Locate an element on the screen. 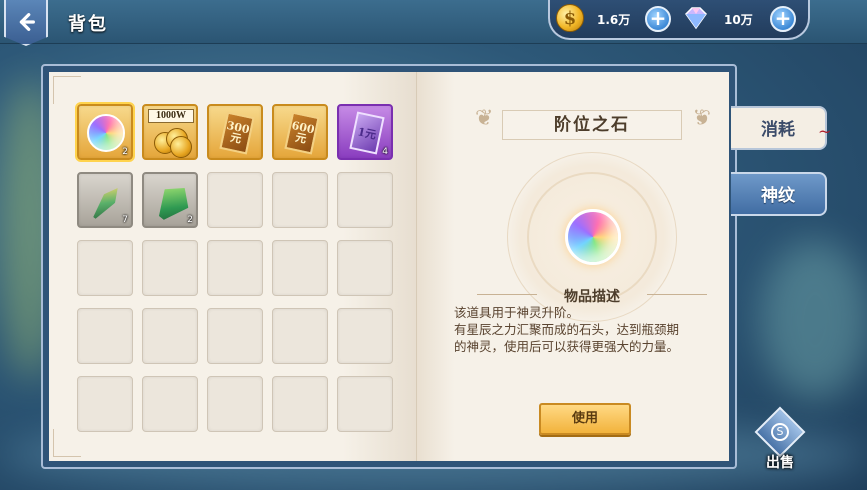 The width and height of the screenshot is (867, 490). inventory-slot-card-300: 300元 is located at coordinates (235, 132).